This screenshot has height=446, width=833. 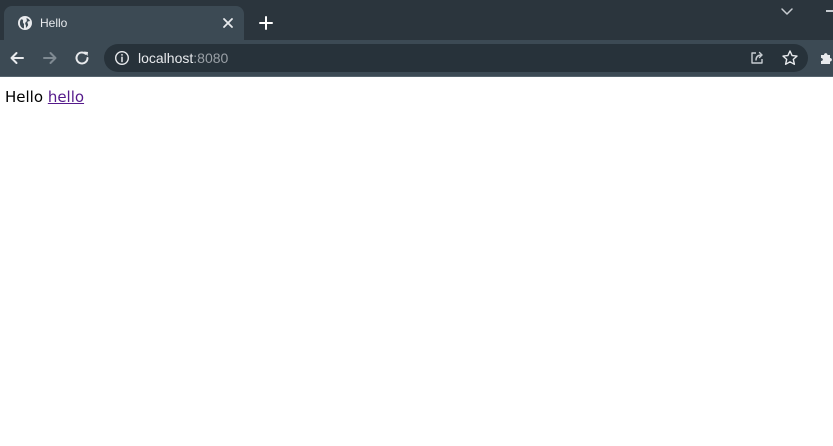 What do you see at coordinates (122, 58) in the screenshot?
I see `info-icon` at bounding box center [122, 58].